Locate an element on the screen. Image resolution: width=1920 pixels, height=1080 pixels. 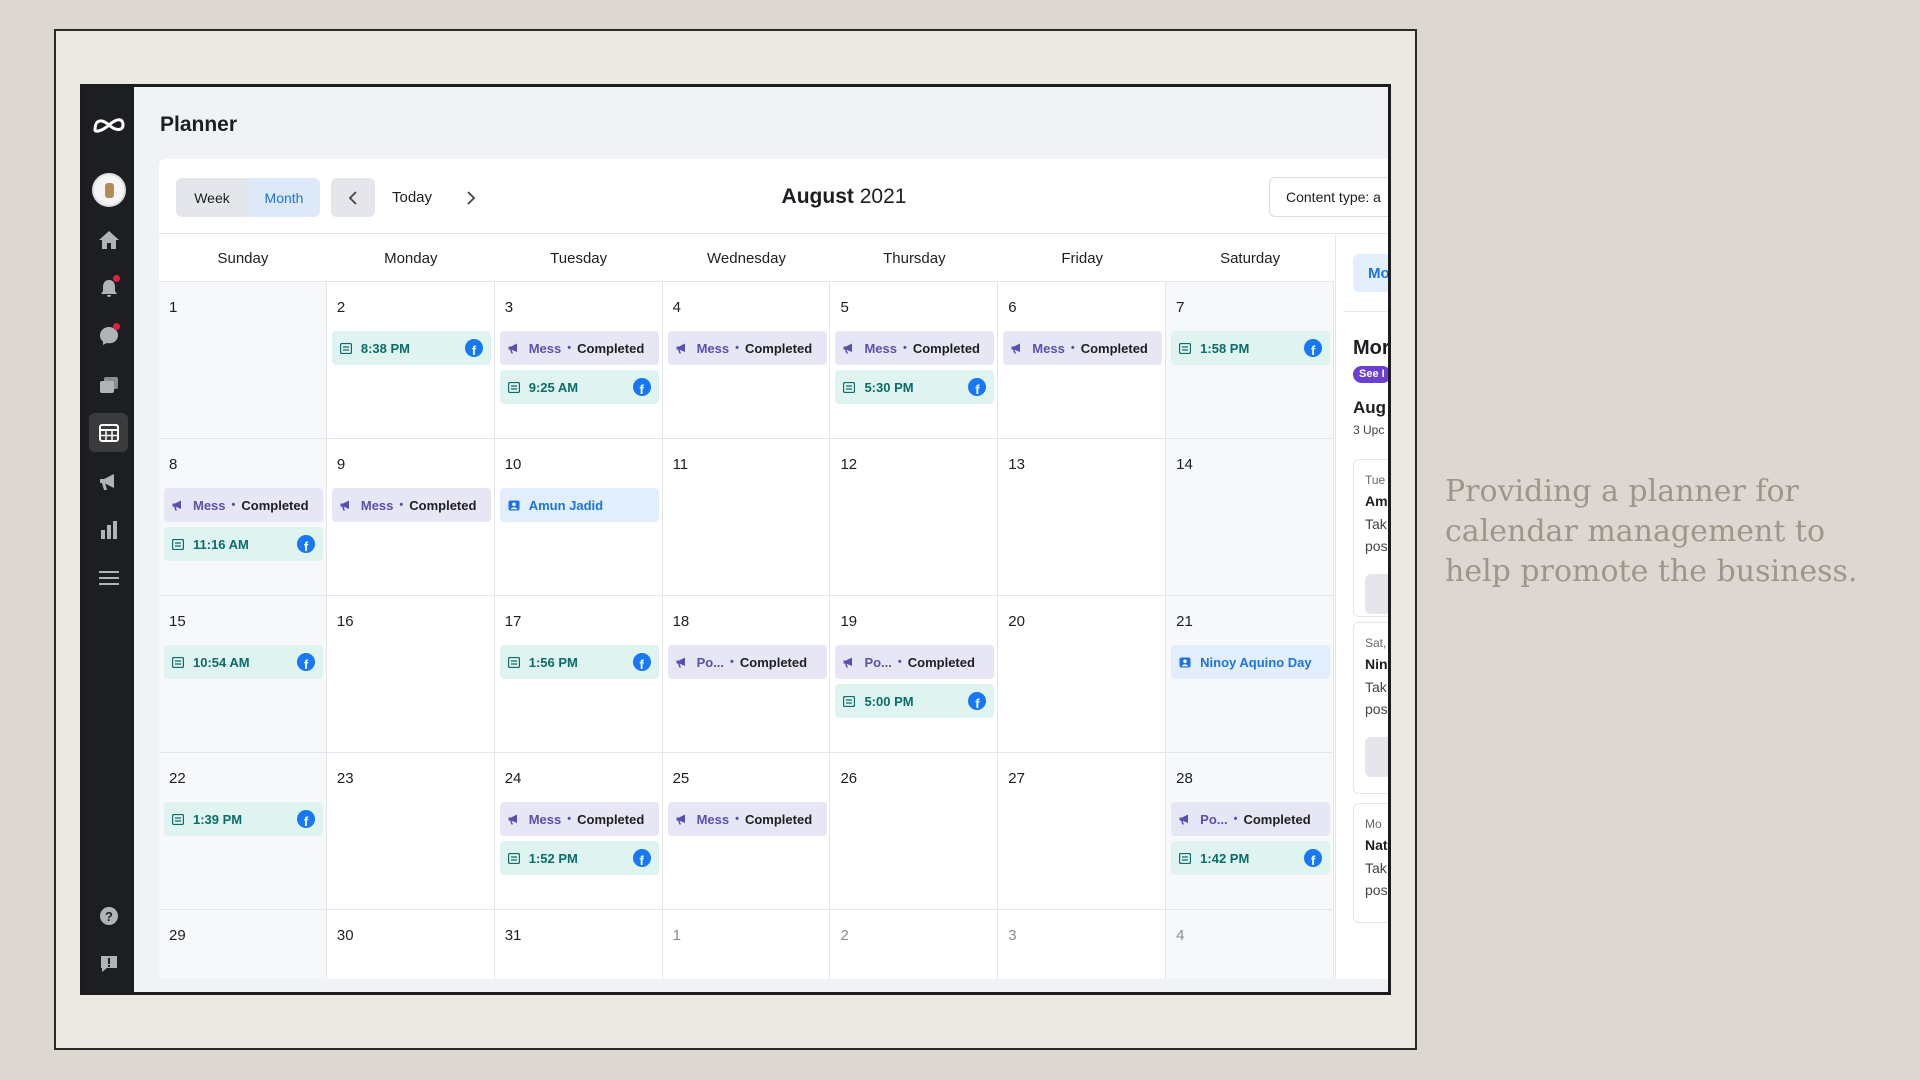
day-cell: 17 1:56 PM f is located at coordinates (579, 674).